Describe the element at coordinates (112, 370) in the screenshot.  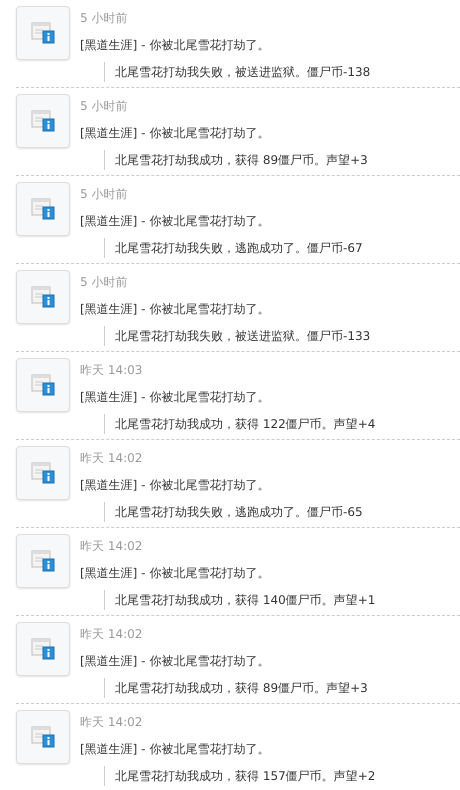
I see `notice-time: 昨天 14:03` at that location.